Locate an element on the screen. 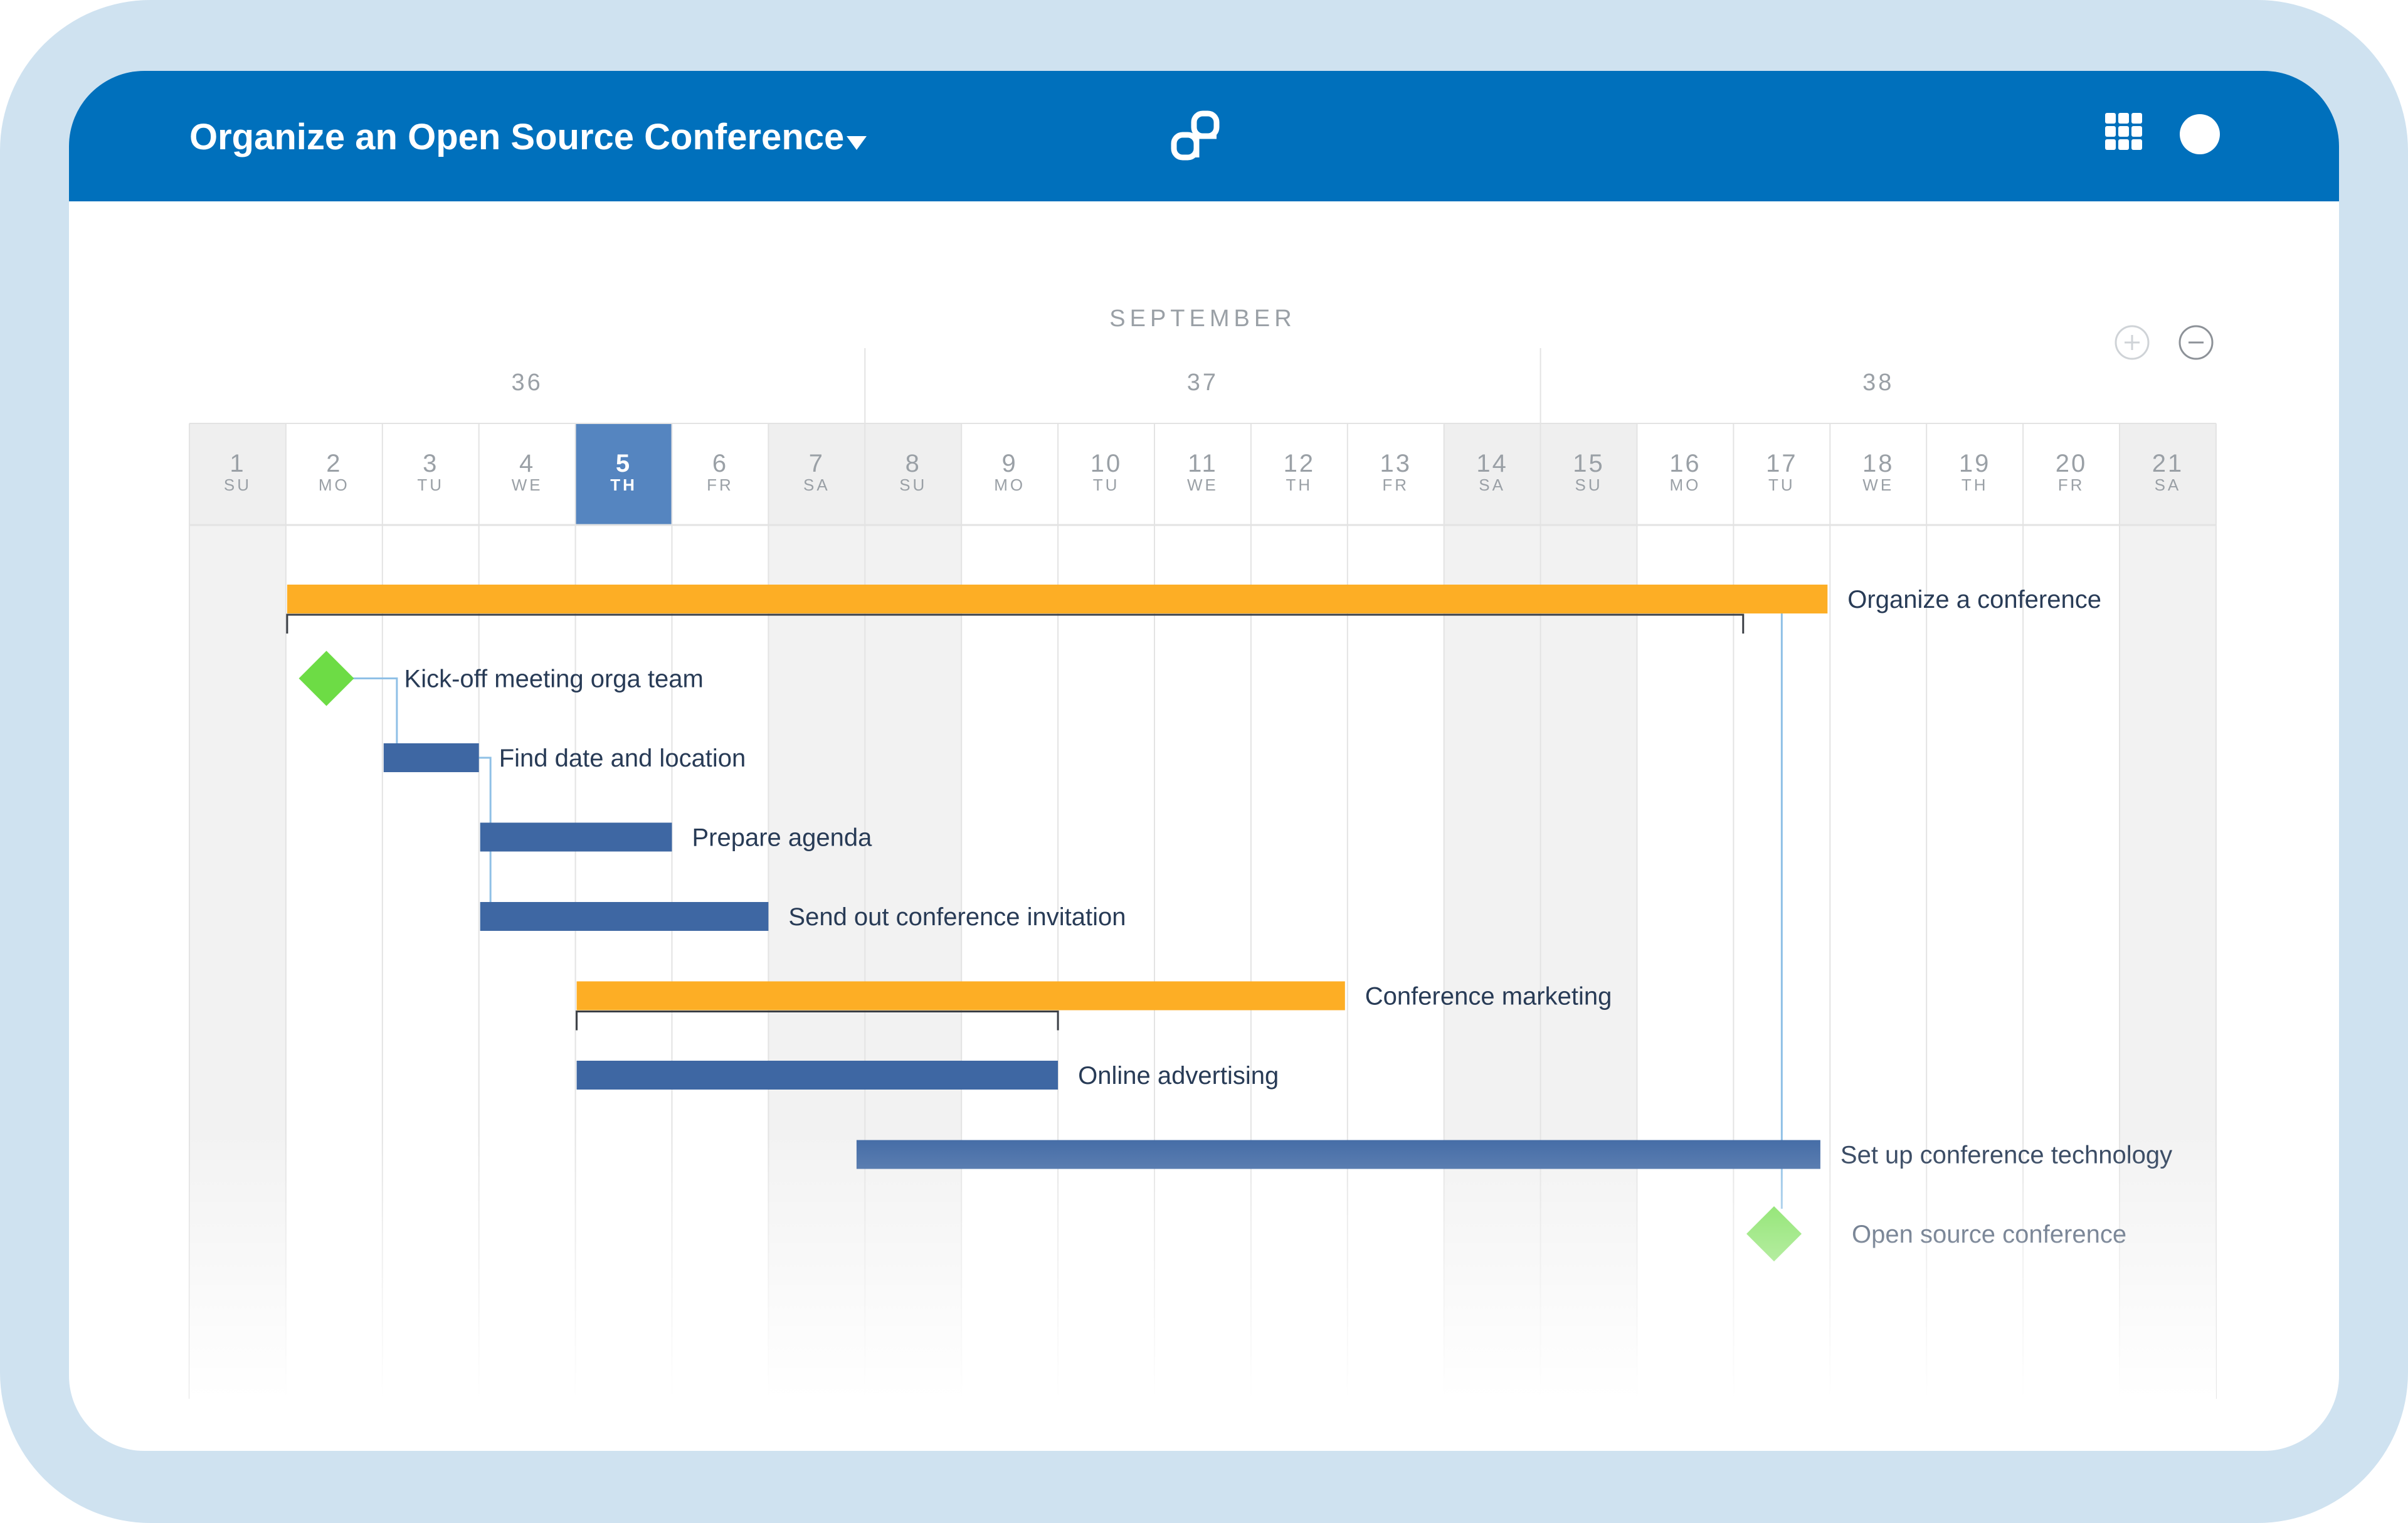 This screenshot has width=2408, height=1523. day-number: 3 is located at coordinates (430, 463).